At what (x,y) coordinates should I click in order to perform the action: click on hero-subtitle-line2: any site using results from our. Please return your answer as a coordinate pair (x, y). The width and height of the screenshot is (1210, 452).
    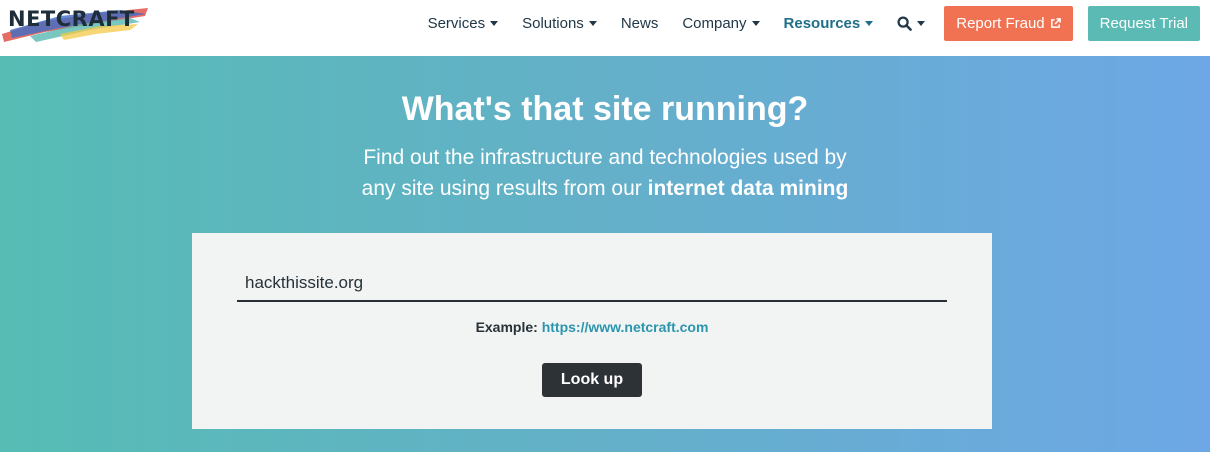
    Looking at the image, I should click on (504, 188).